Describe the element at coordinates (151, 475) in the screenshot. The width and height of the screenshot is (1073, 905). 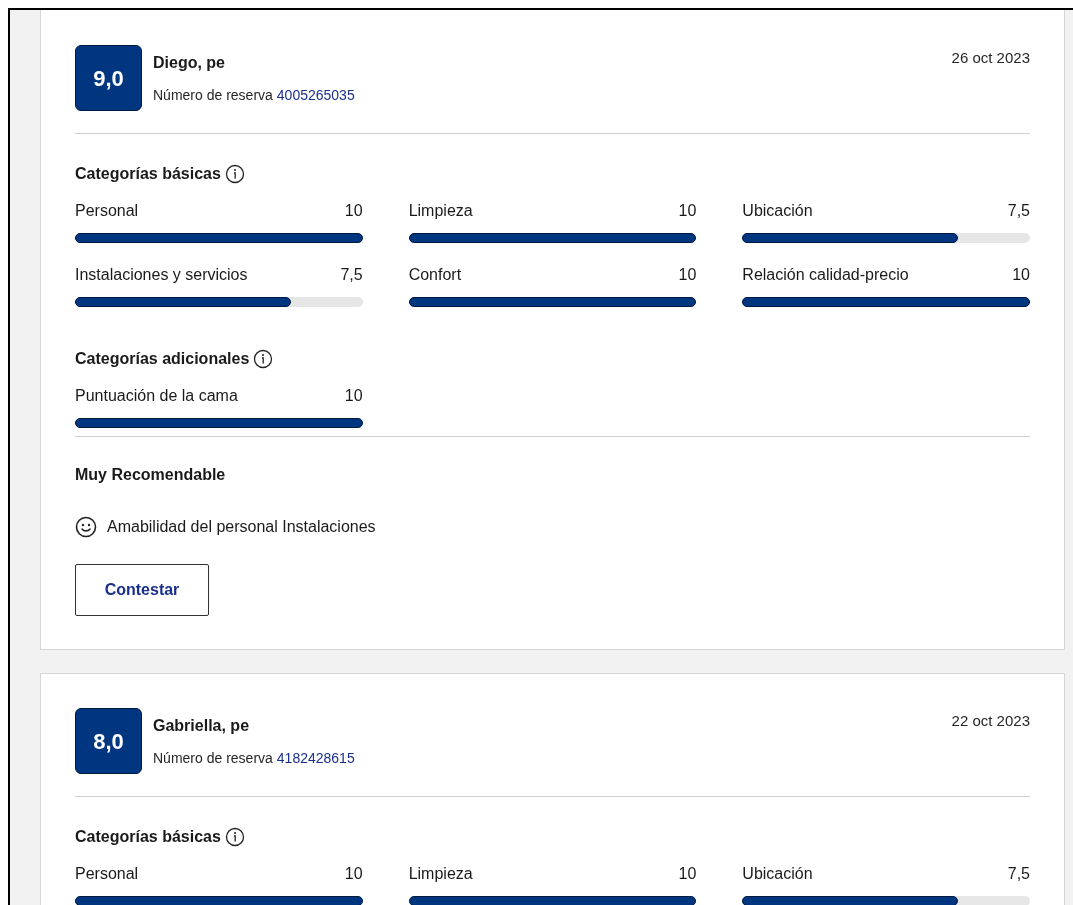
I see `recommendation-heading: Muy Recomendable` at that location.